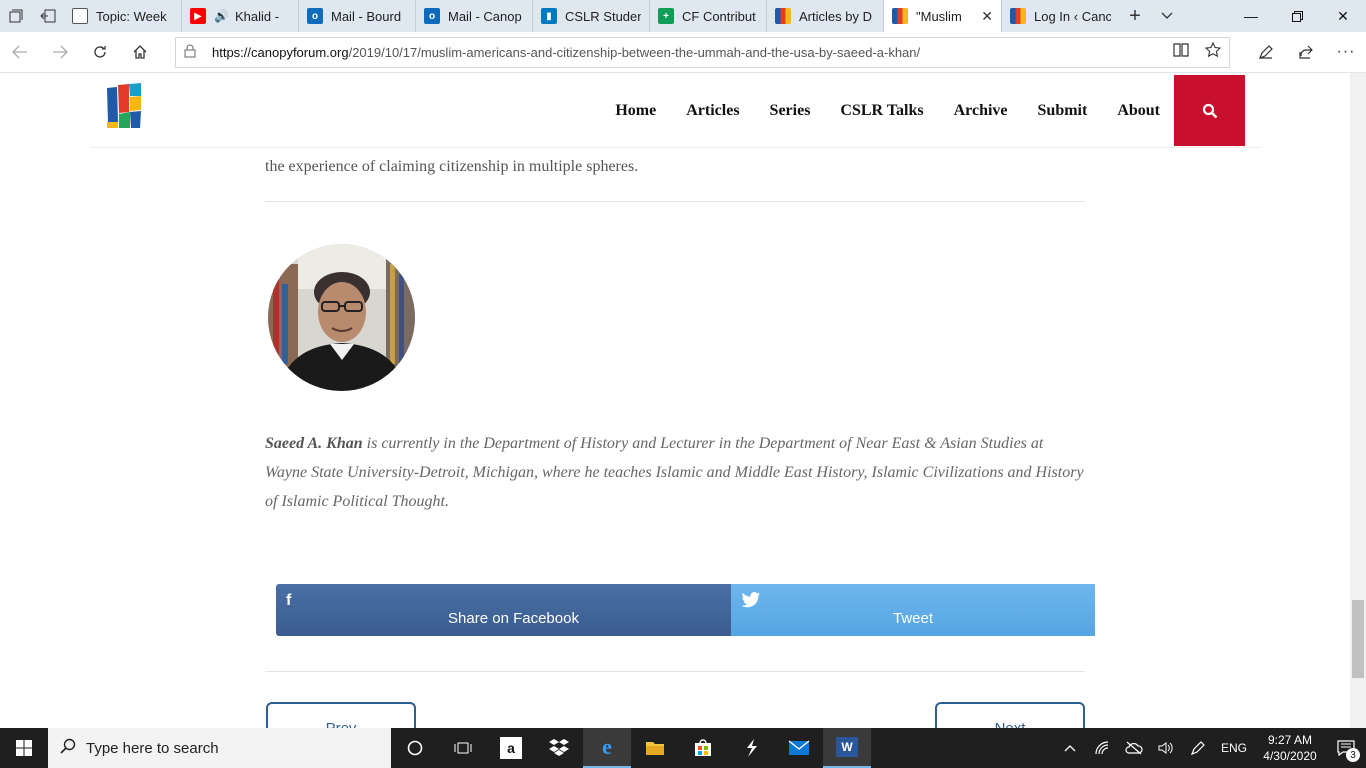 Image resolution: width=1366 pixels, height=768 pixels. I want to click on share-icon, so click(1306, 52).